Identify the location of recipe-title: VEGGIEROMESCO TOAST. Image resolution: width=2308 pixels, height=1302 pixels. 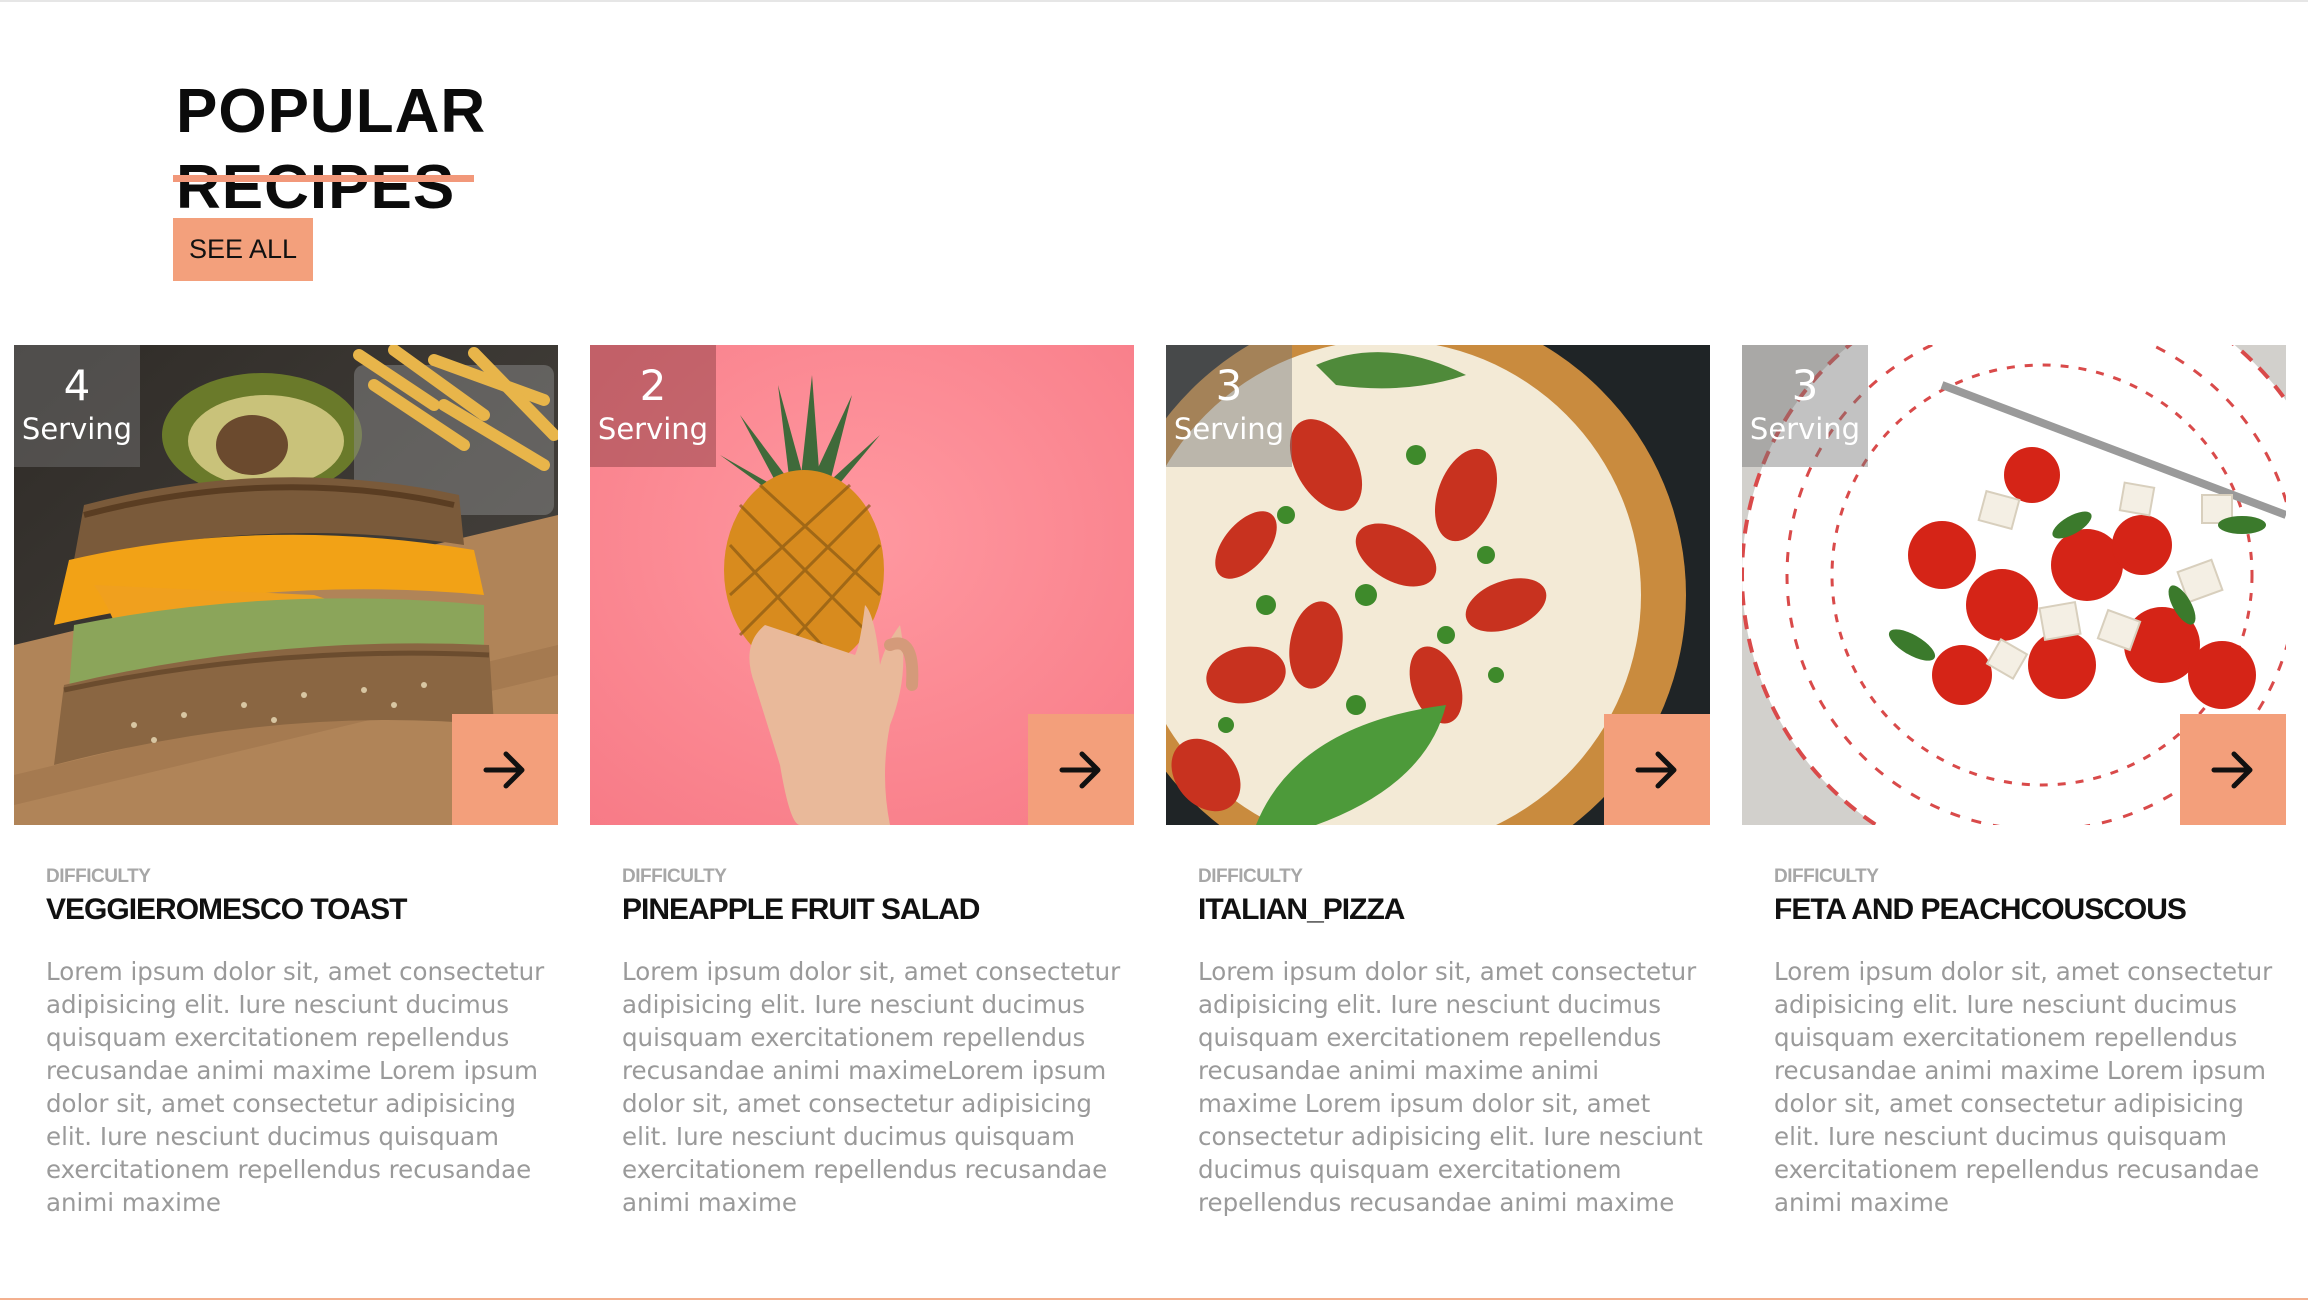
(226, 910).